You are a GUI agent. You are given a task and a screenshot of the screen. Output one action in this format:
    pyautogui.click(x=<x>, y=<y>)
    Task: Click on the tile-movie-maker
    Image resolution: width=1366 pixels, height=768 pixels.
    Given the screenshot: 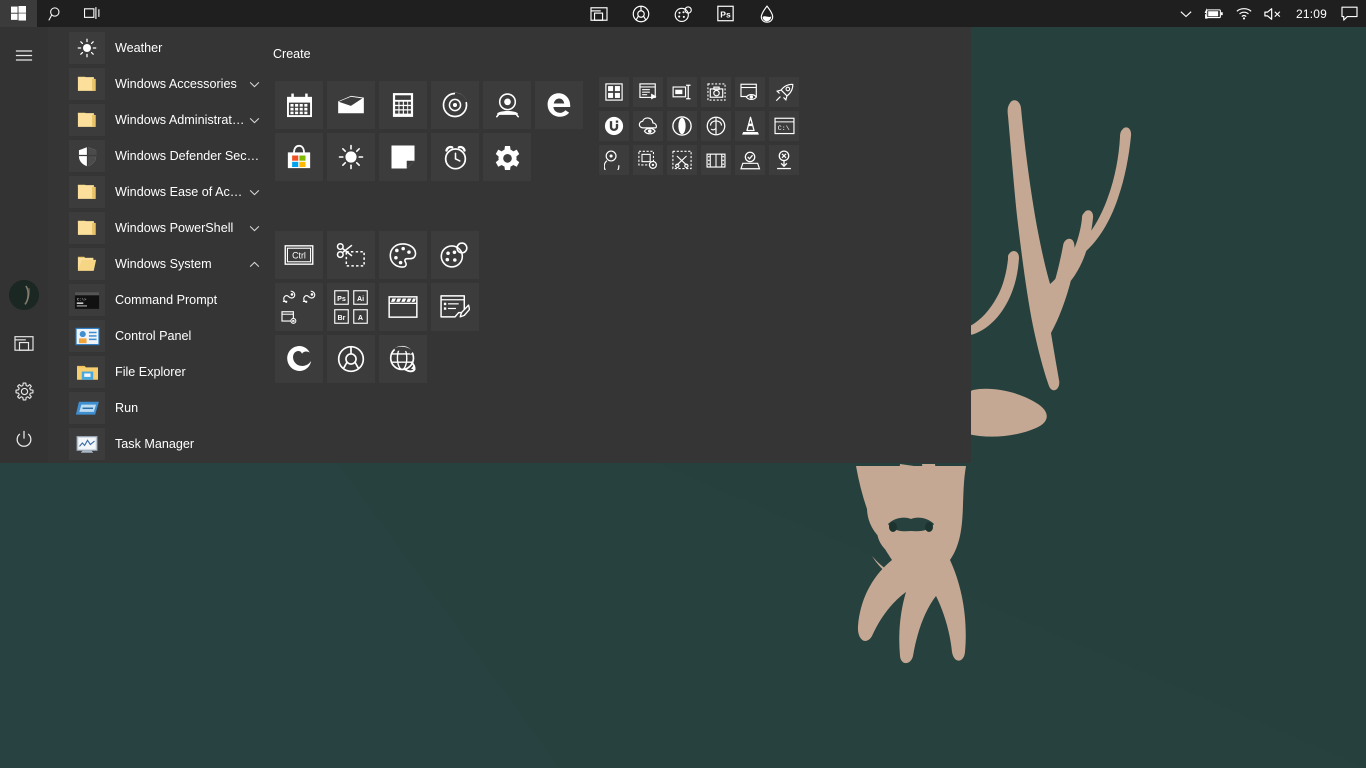 What is the action you would take?
    pyautogui.click(x=403, y=307)
    